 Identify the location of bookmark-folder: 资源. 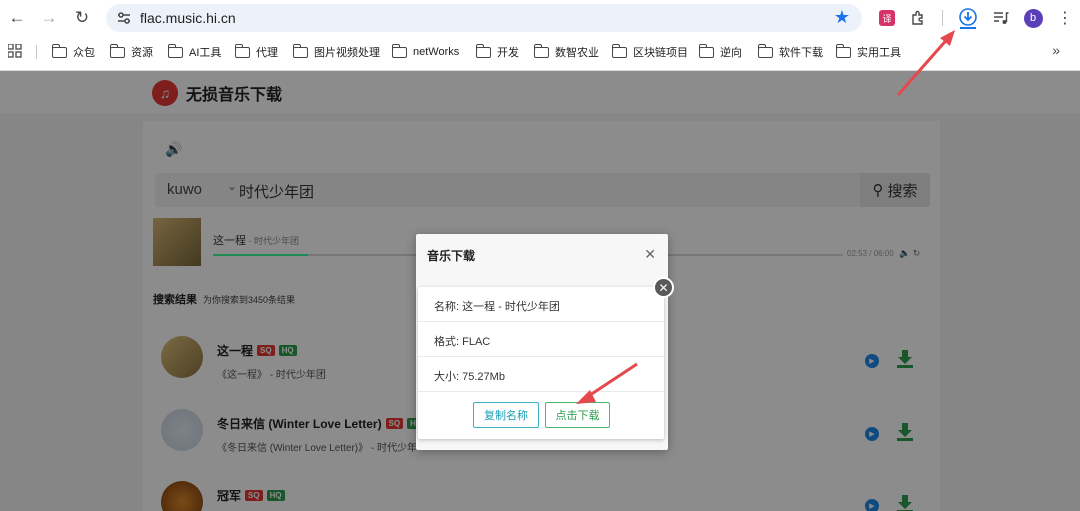
(131, 51).